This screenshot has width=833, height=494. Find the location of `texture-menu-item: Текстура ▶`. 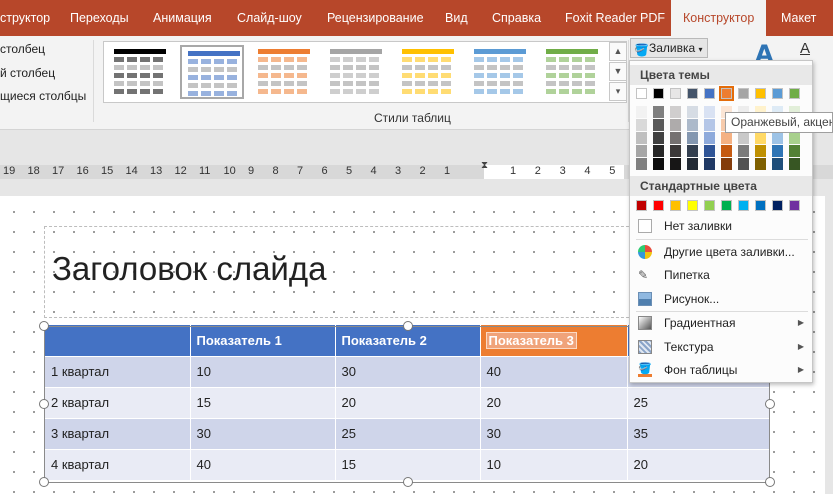

texture-menu-item: Текстура ▶ is located at coordinates (721, 347).